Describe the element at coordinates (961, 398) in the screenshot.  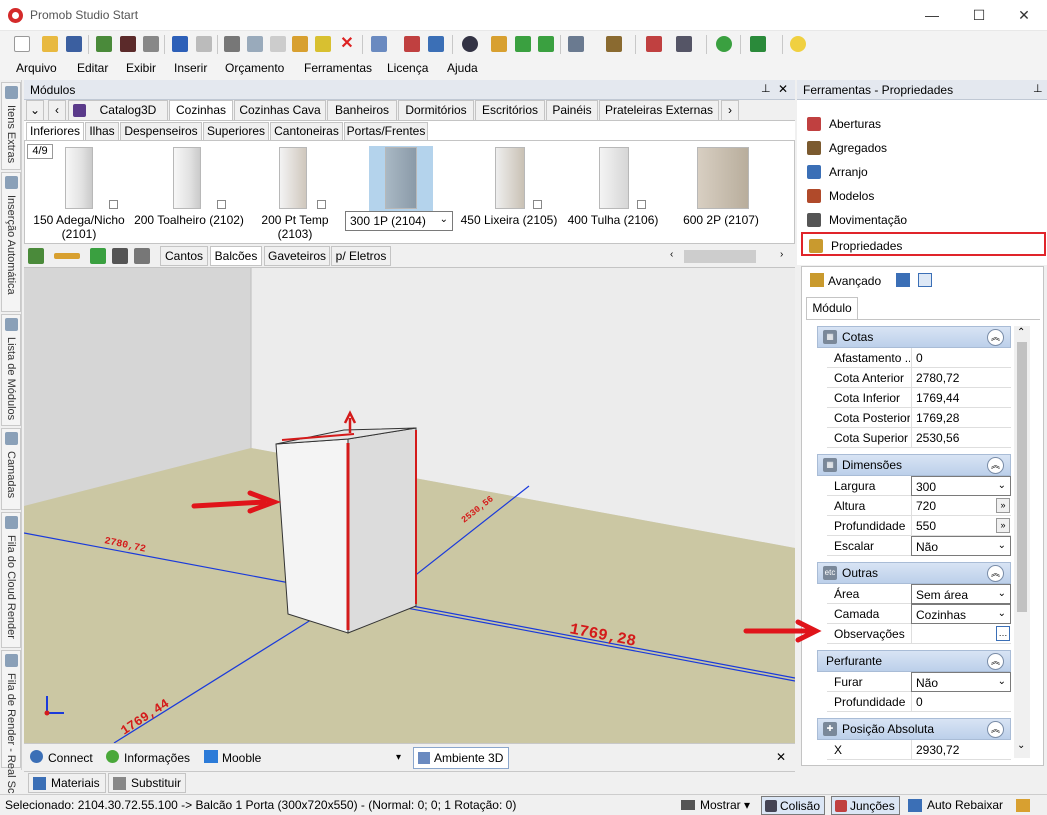
I see `property-value: 1769,44` at that location.